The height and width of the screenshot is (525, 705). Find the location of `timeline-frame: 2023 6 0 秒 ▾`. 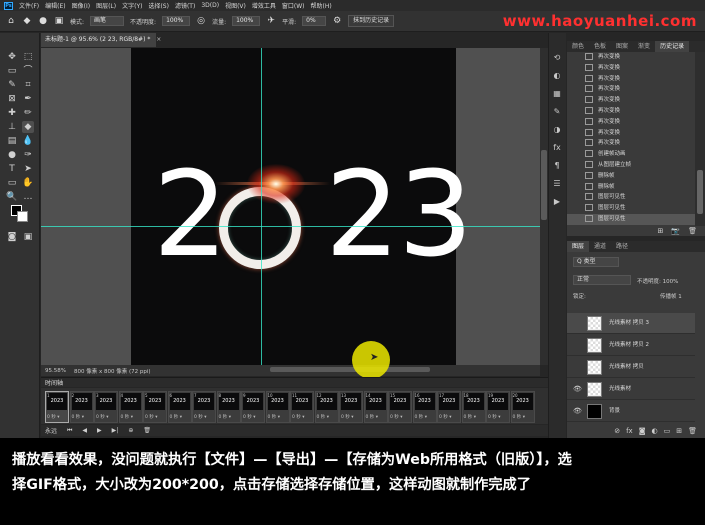

timeline-frame: 2023 6 0 秒 ▾ is located at coordinates (179, 407).